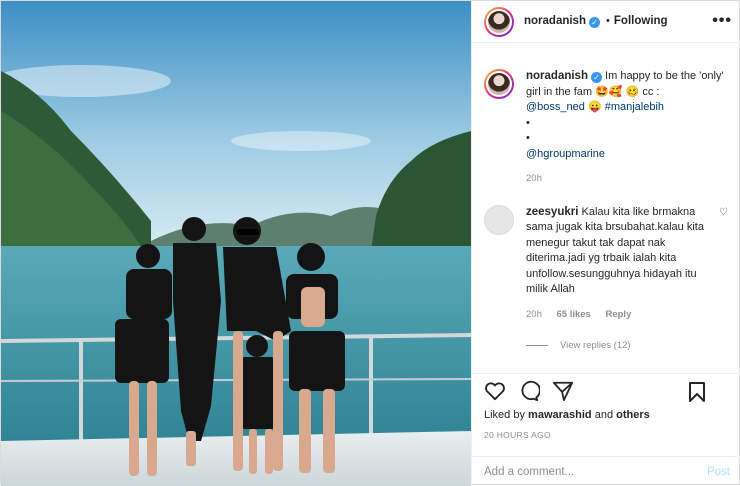 The image size is (740, 486). Describe the element at coordinates (560, 415) in the screenshot. I see `liked-user: mawarashid` at that location.